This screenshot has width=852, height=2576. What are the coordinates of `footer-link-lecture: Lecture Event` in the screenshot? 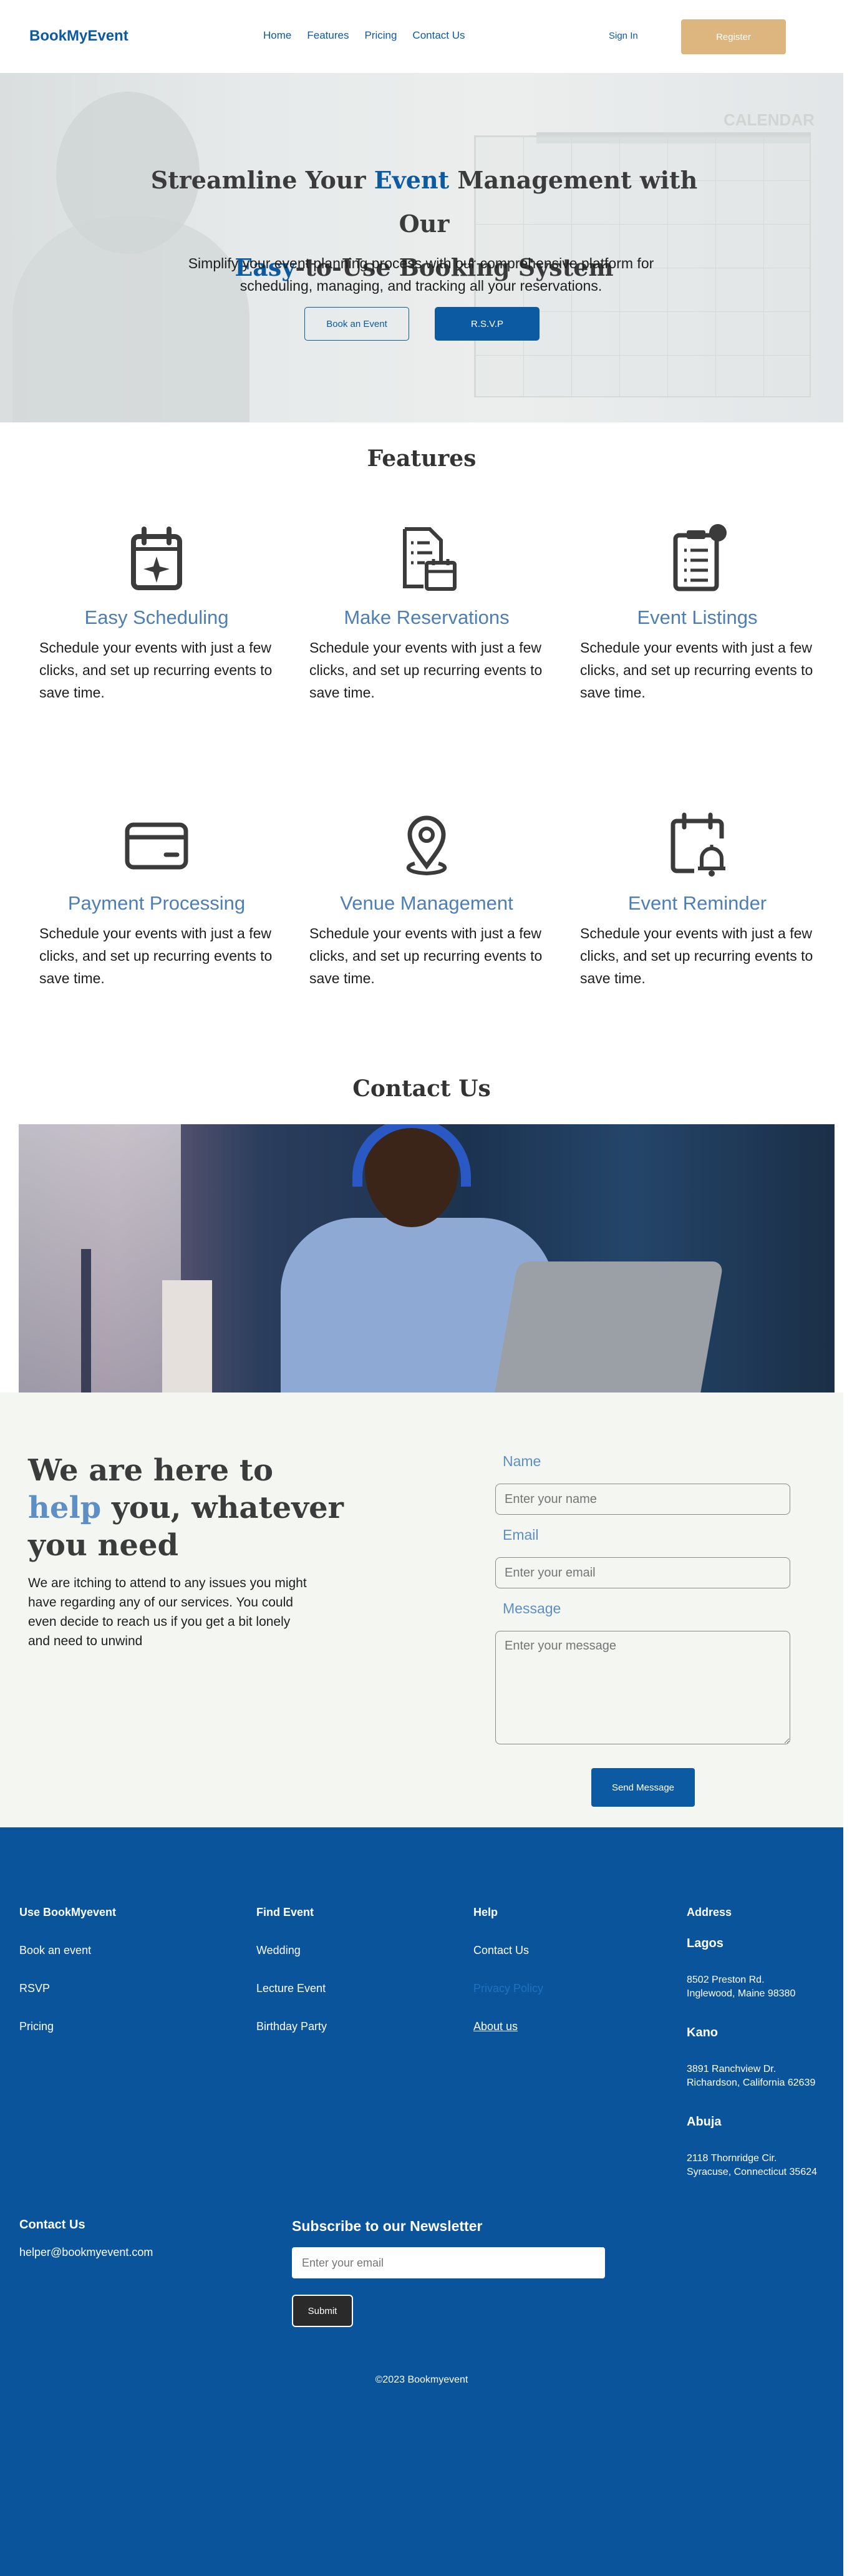 It's located at (291, 1988).